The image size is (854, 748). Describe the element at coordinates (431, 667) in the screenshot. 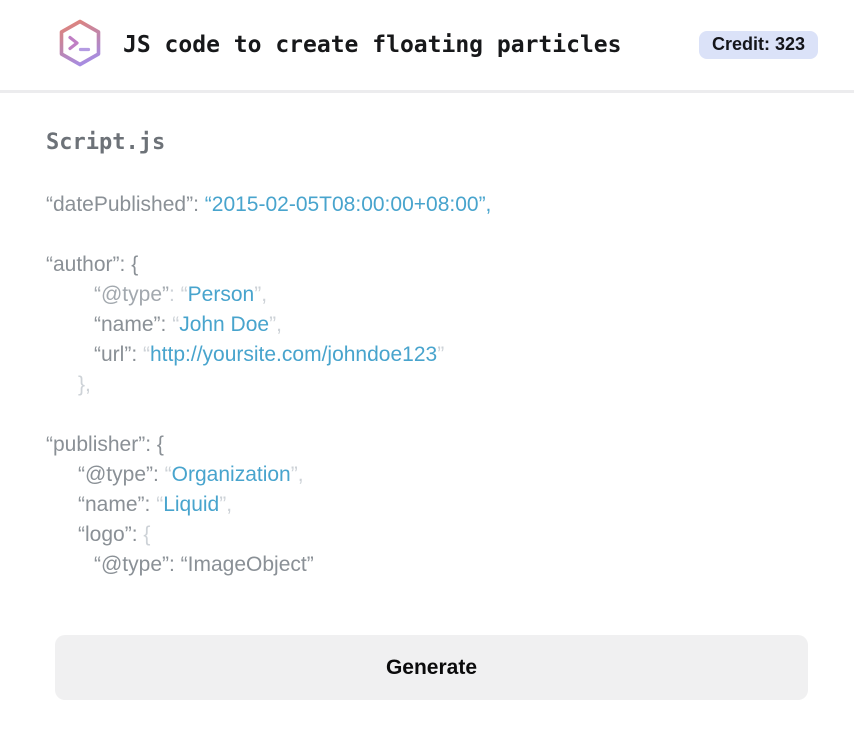

I see `generate-button: Generate` at that location.